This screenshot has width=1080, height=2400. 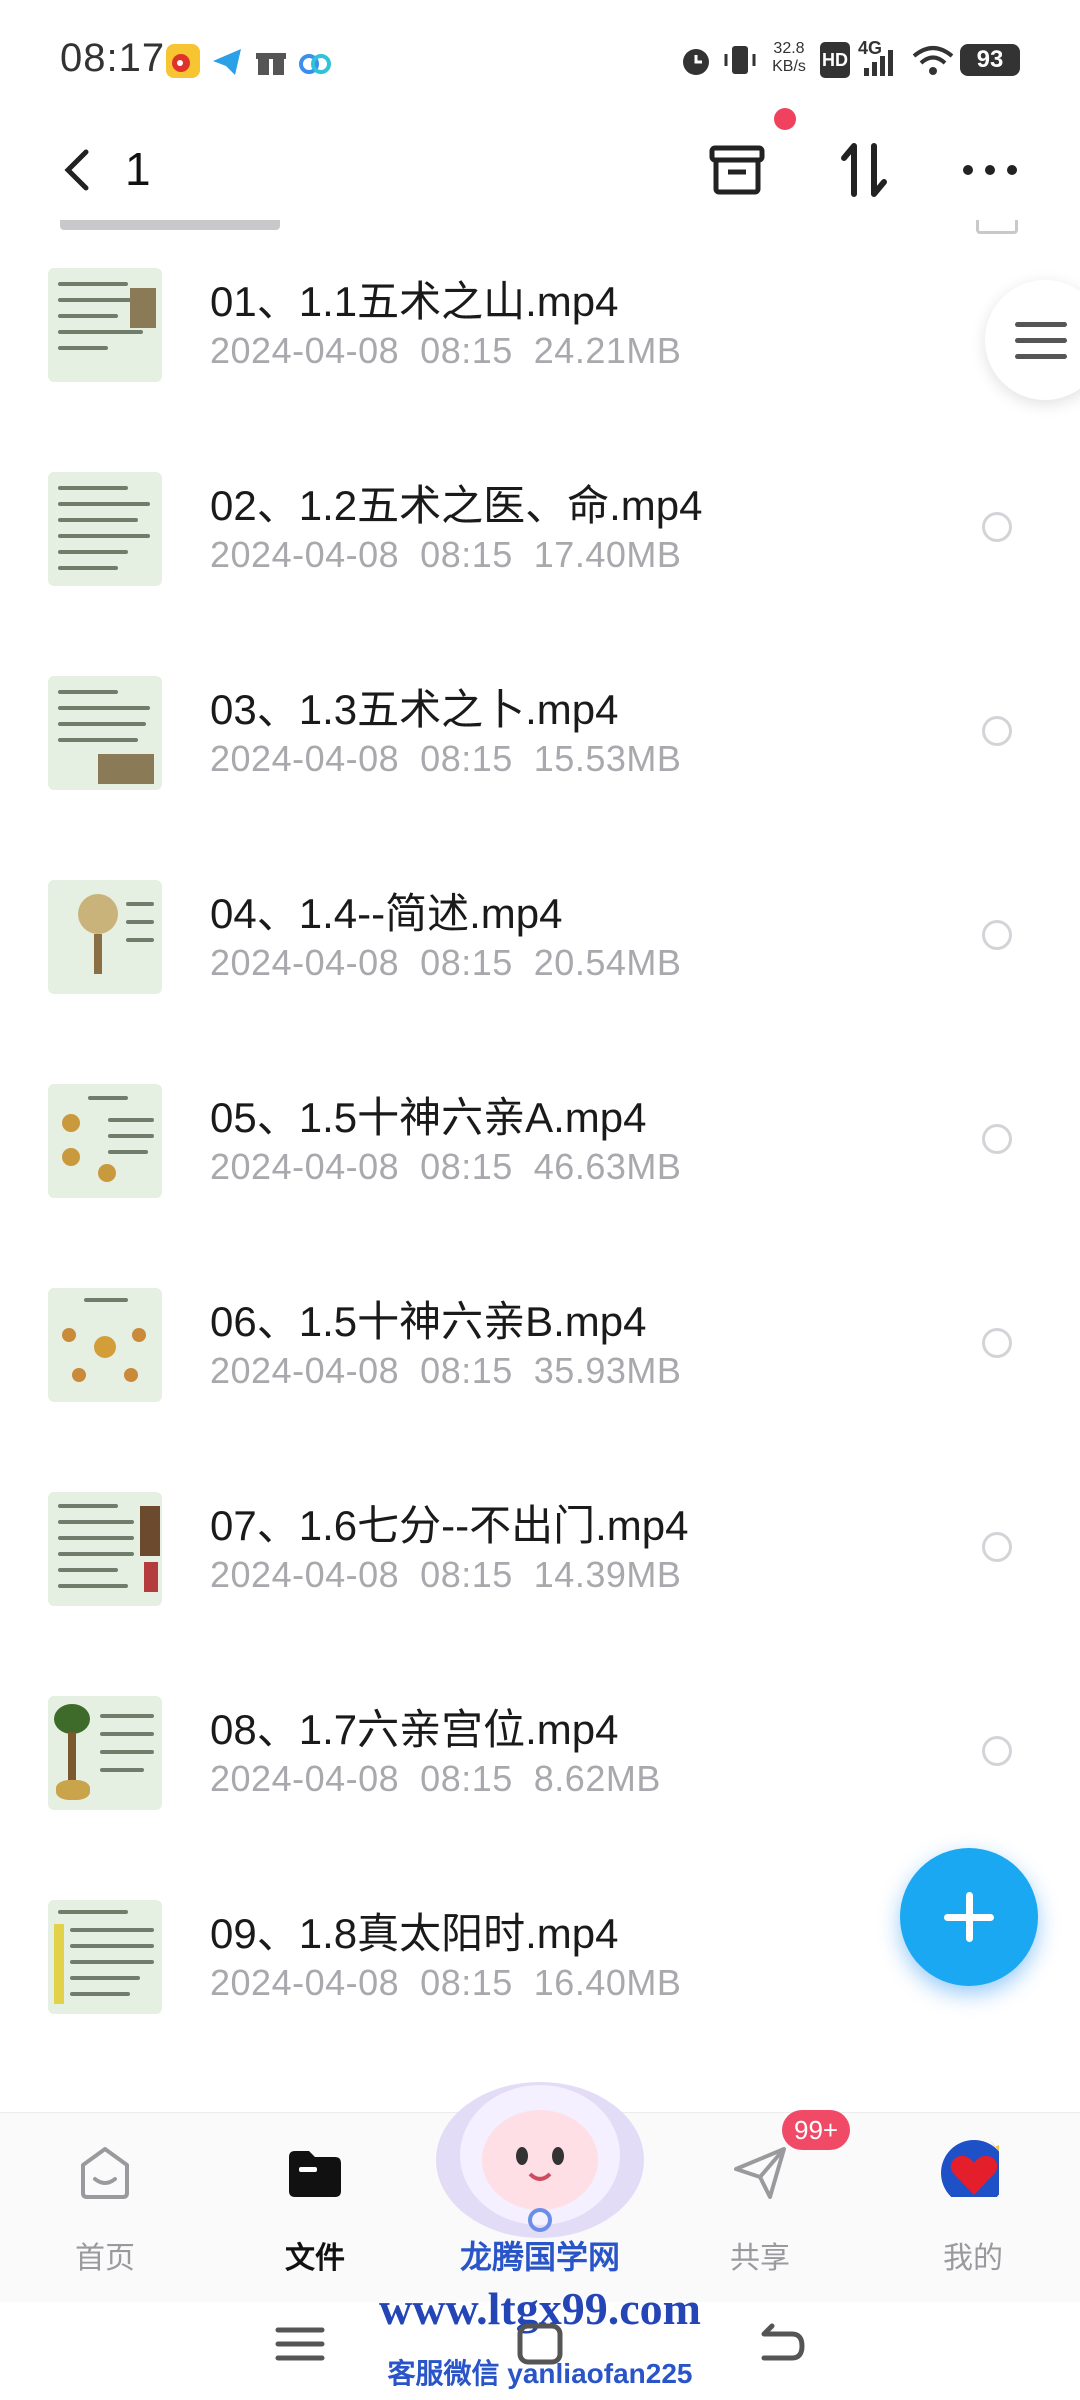 What do you see at coordinates (990, 60) in the screenshot?
I see `battery-indicator: 93` at bounding box center [990, 60].